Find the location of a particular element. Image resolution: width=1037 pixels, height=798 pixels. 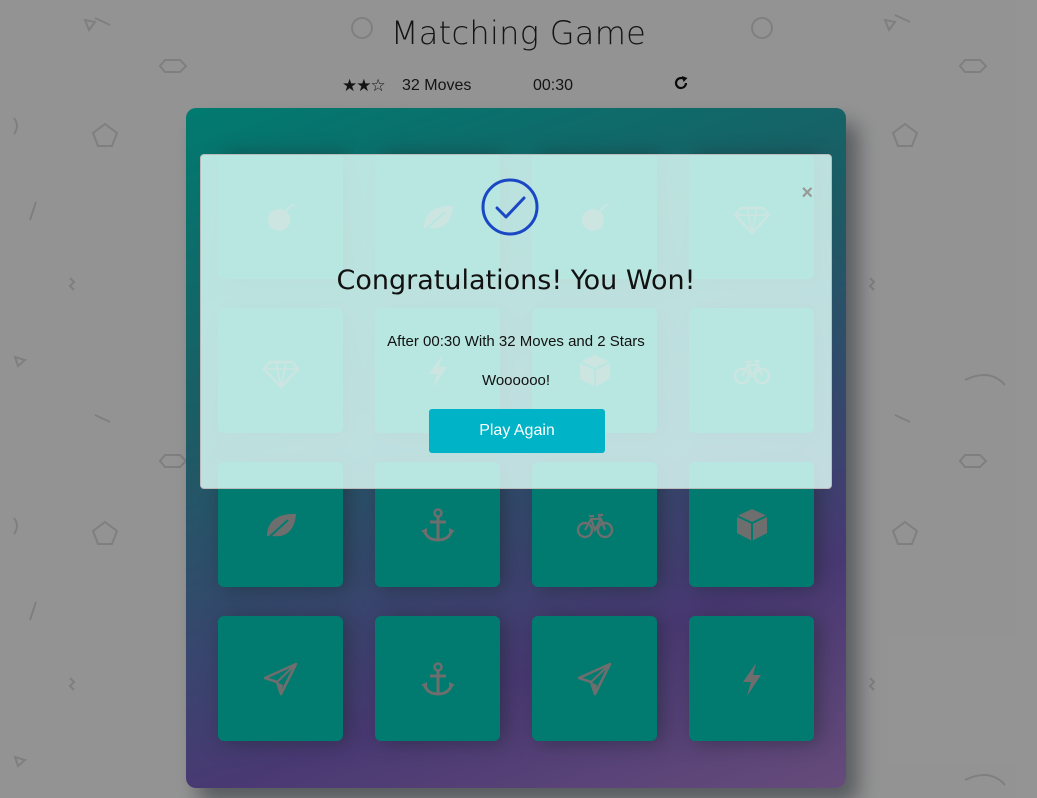

play-again-button: Play Again is located at coordinates (517, 431).